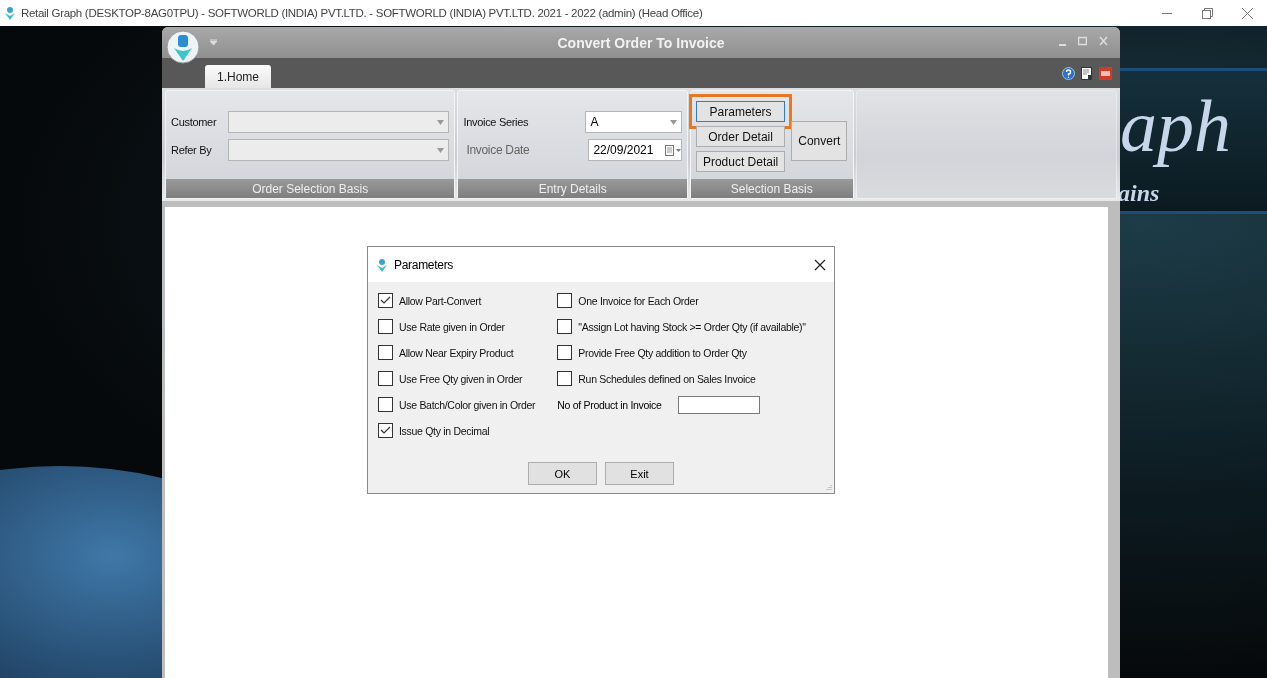 This screenshot has height=678, width=1267. What do you see at coordinates (639, 473) in the screenshot?
I see `dialog-button: Exit` at bounding box center [639, 473].